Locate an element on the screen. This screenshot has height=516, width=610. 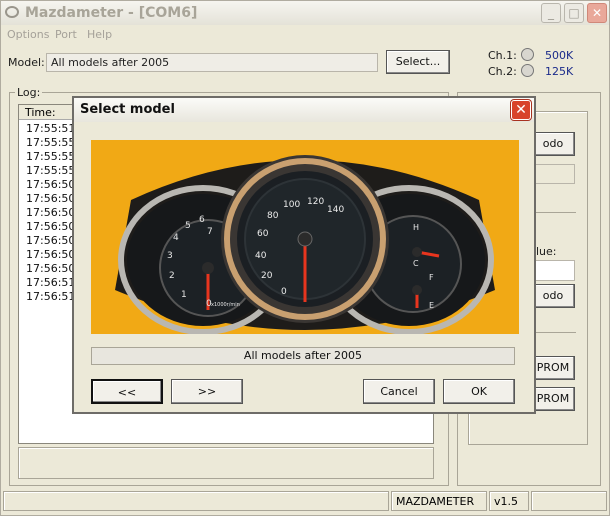
tick: 2 is located at coordinates (172, 276).